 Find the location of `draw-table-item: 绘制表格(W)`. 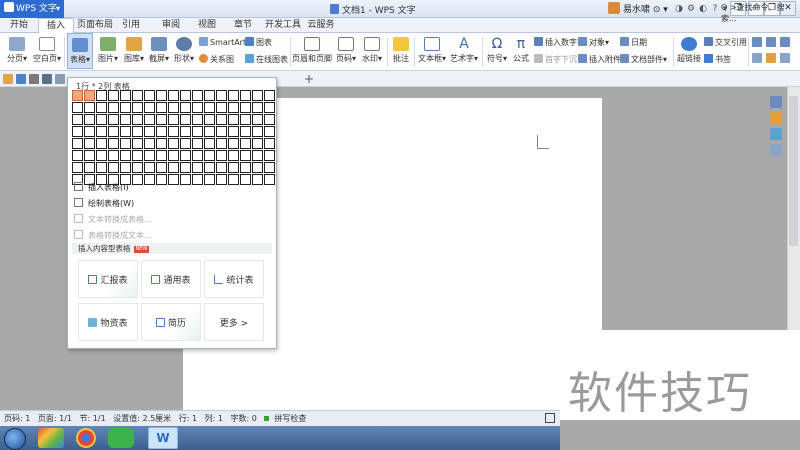

draw-table-item: 绘制表格(W) is located at coordinates (104, 203).